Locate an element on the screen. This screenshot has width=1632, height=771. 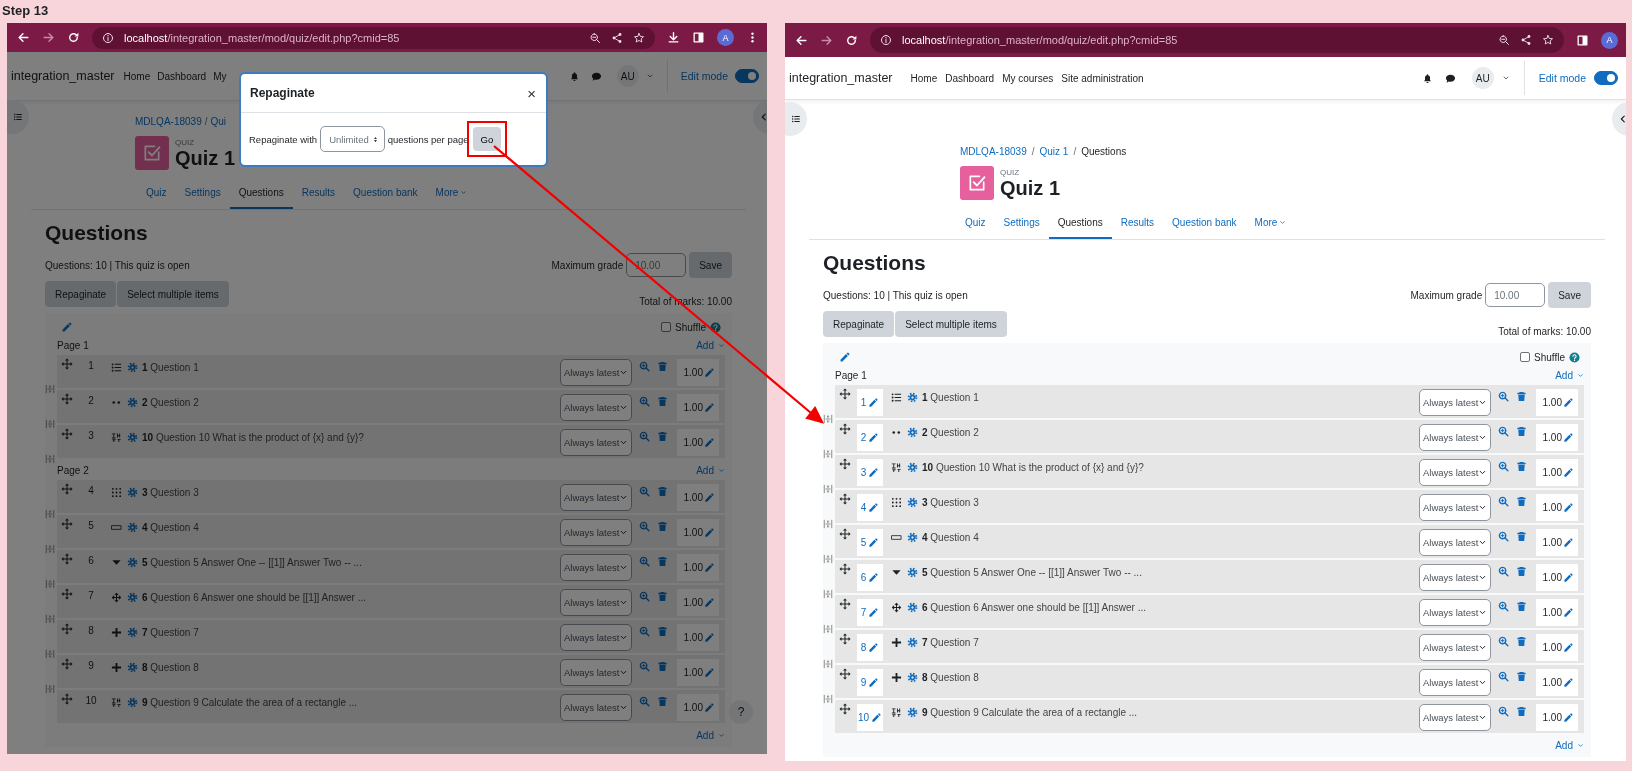
tab: Settings is located at coordinates (202, 193).